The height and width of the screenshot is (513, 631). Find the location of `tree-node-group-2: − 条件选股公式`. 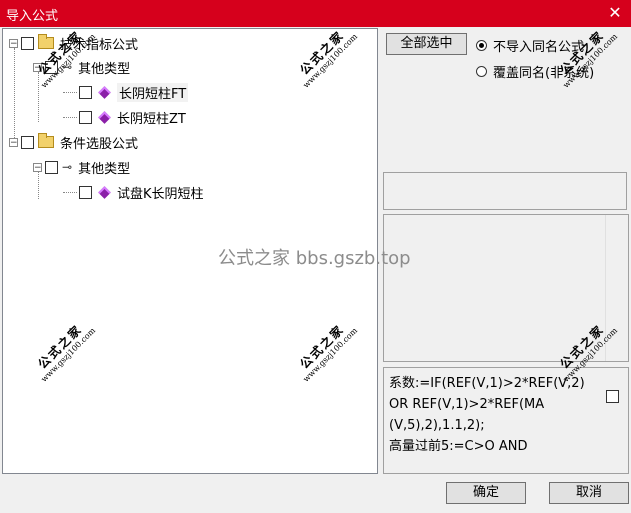

tree-node-group-2: − 条件选股公式 is located at coordinates (73, 142).